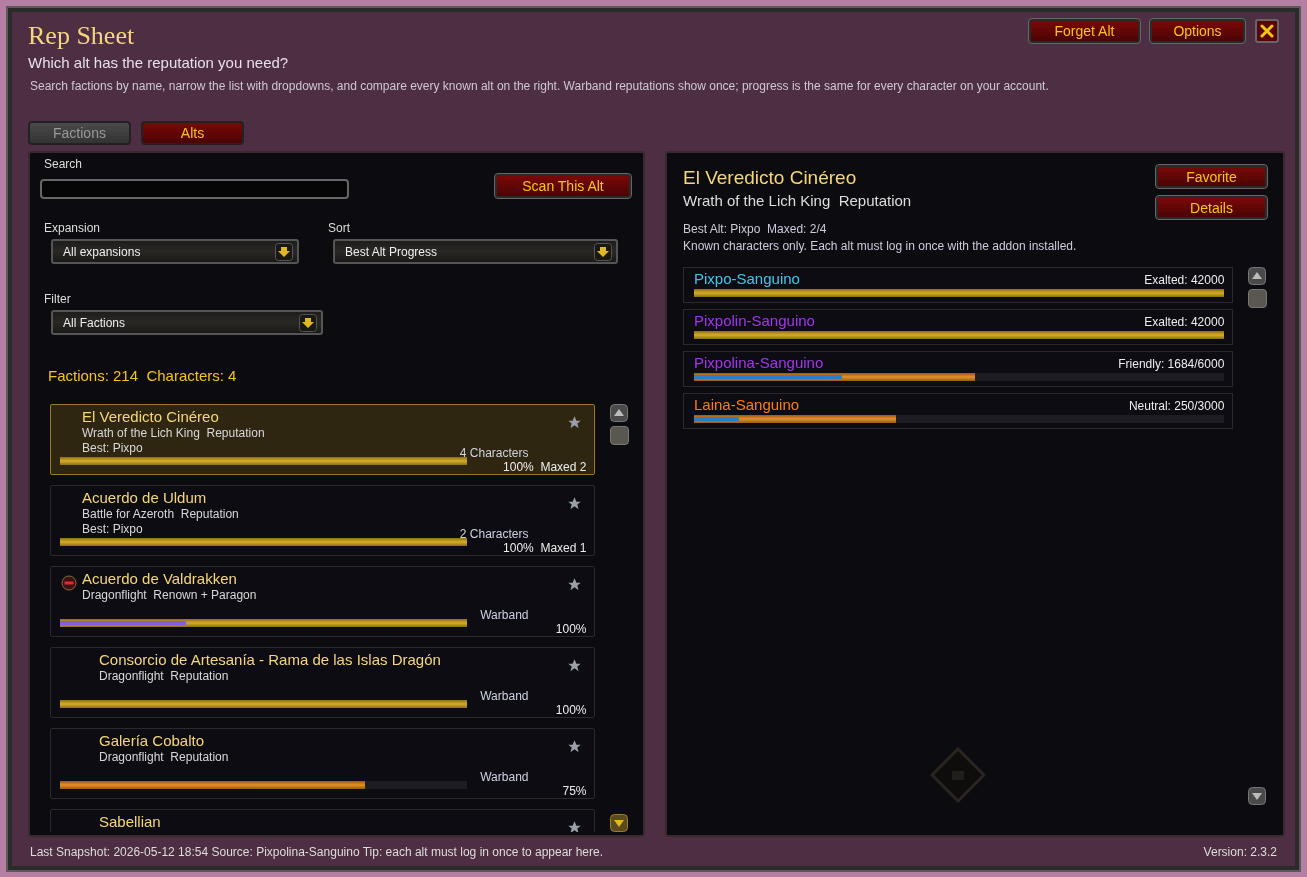  Describe the element at coordinates (323, 601) in the screenshot. I see `faction-row: Acuerdo de Valdrakken Dragonflight Renown + Paragon Warband 100%` at that location.